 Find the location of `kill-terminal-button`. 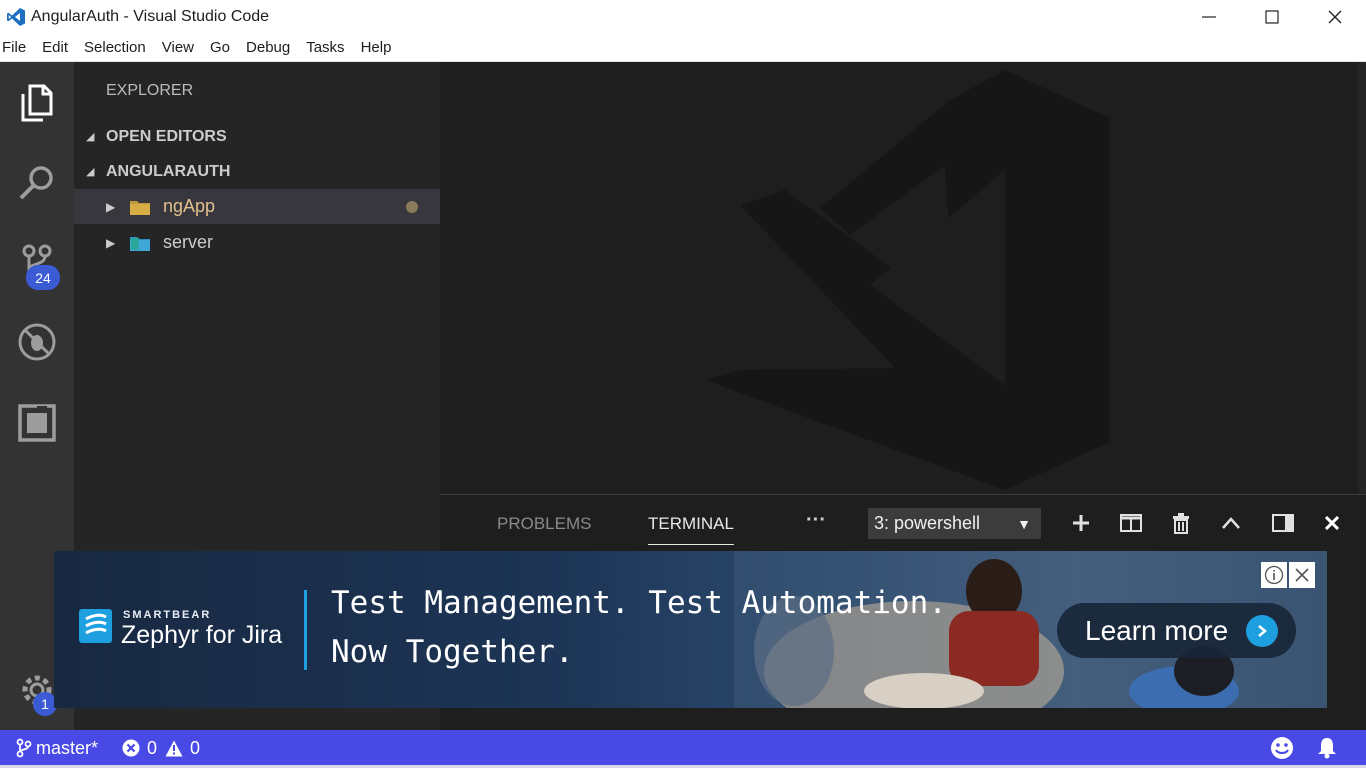

kill-terminal-button is located at coordinates (1181, 523).